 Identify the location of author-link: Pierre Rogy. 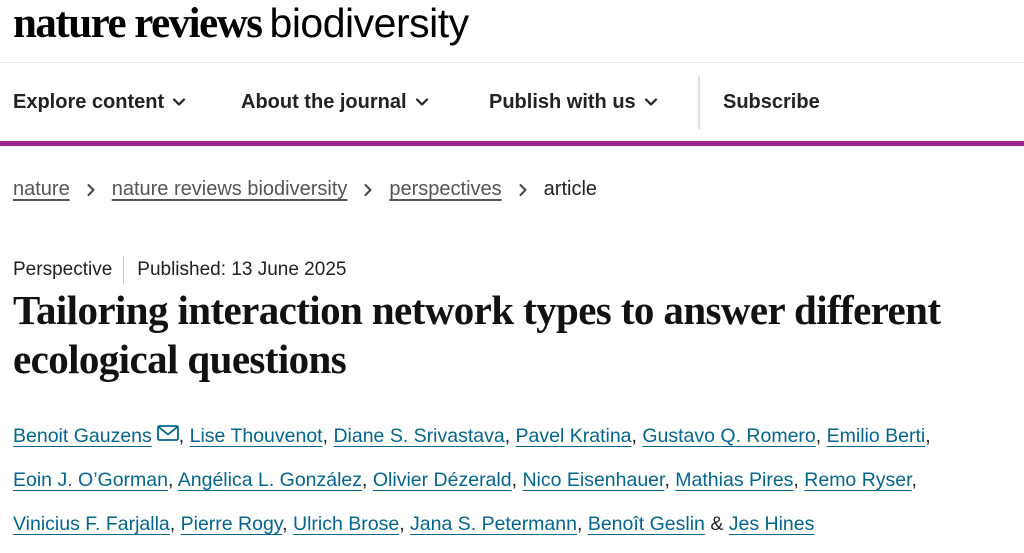
(232, 524).